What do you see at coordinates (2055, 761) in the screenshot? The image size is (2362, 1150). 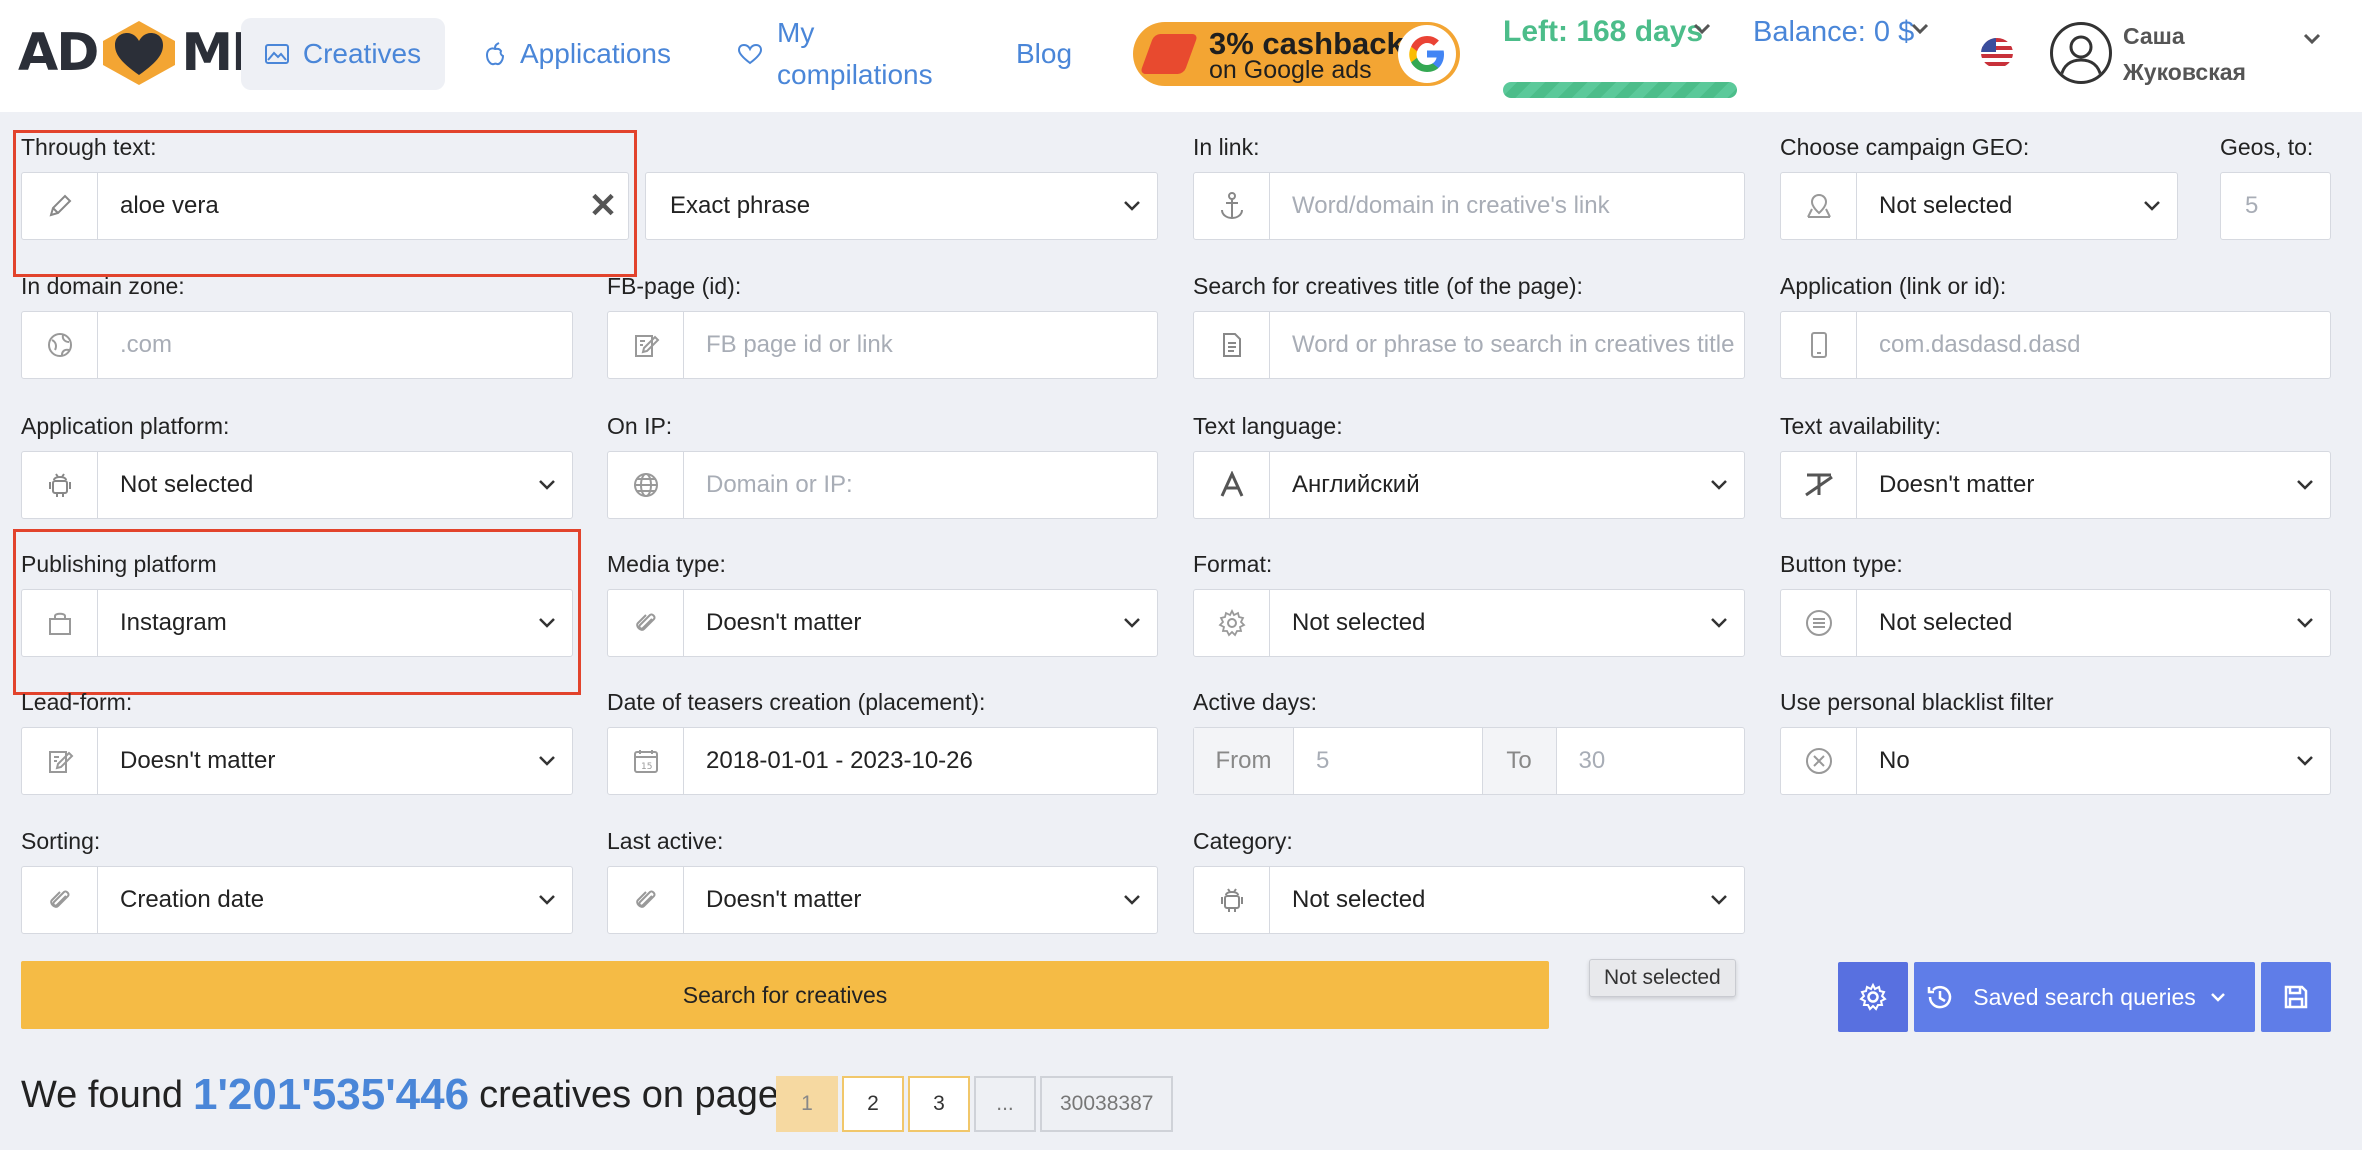 I see `blacklist-select: No` at bounding box center [2055, 761].